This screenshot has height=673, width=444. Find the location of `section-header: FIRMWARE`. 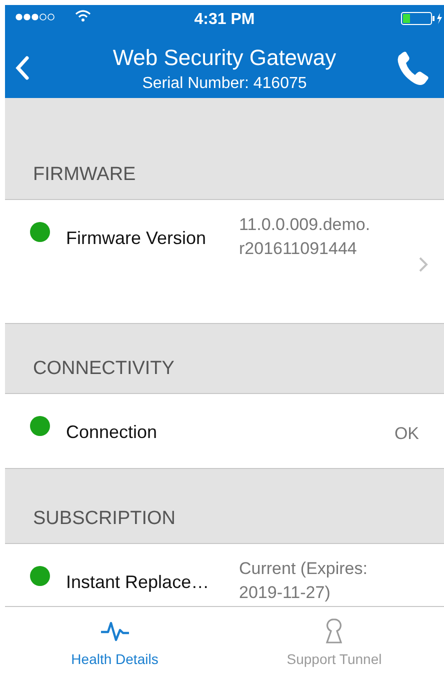

section-header: FIRMWARE is located at coordinates (84, 174).